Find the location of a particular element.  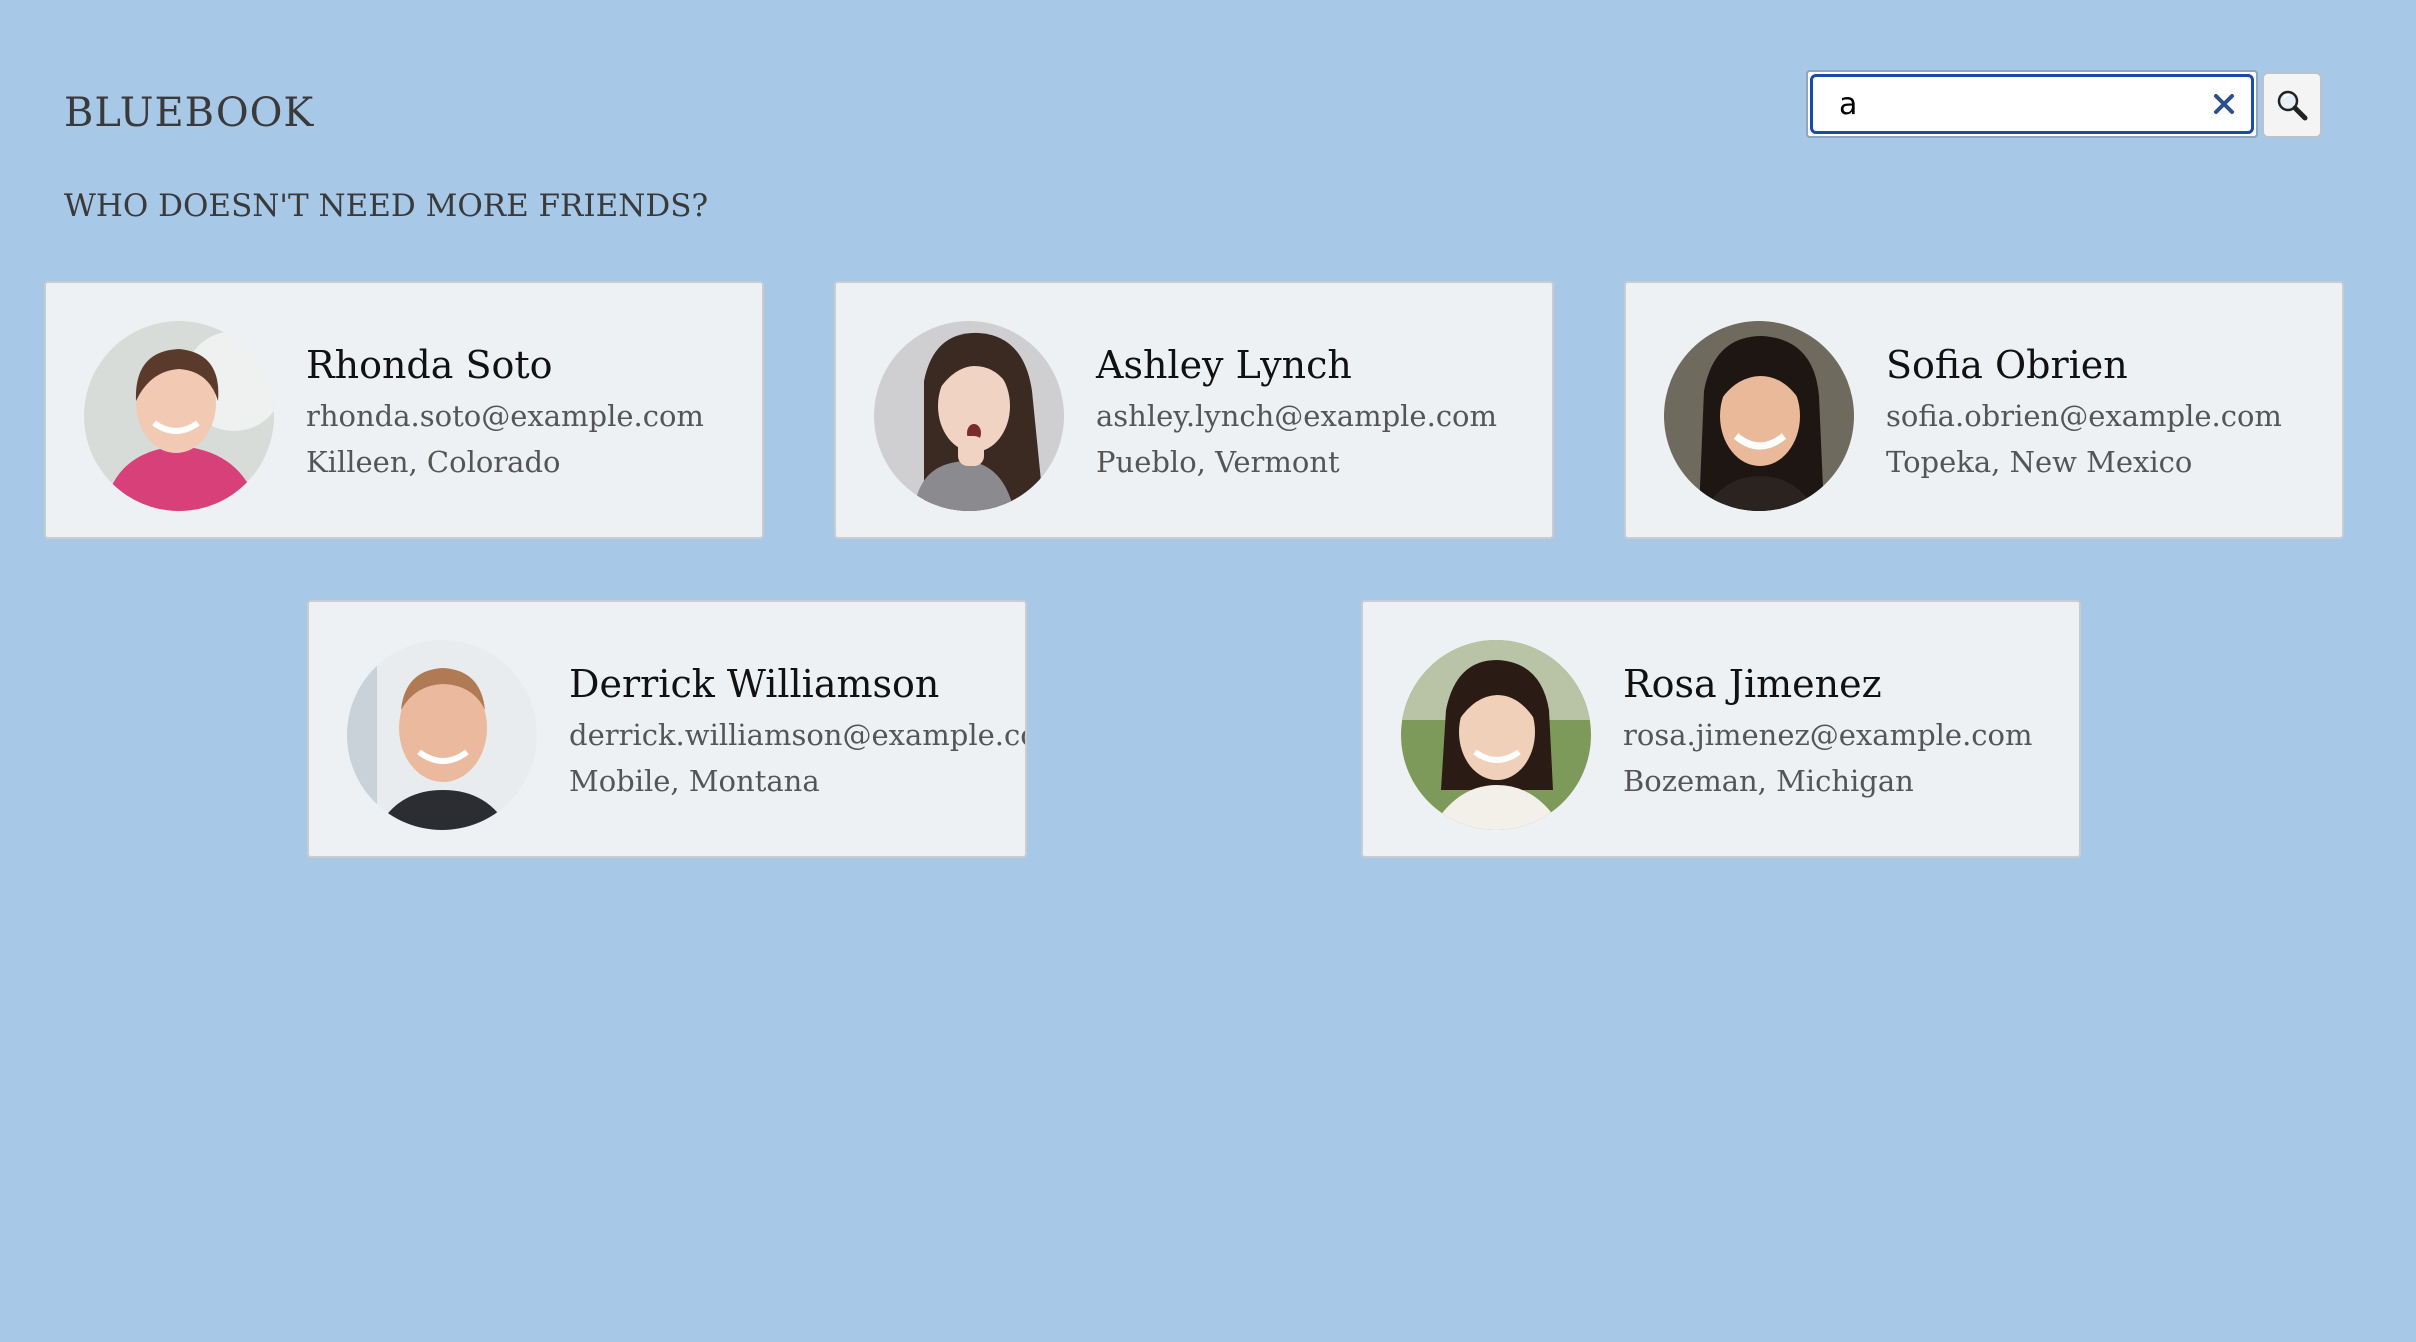

close-icon is located at coordinates (2224, 104).